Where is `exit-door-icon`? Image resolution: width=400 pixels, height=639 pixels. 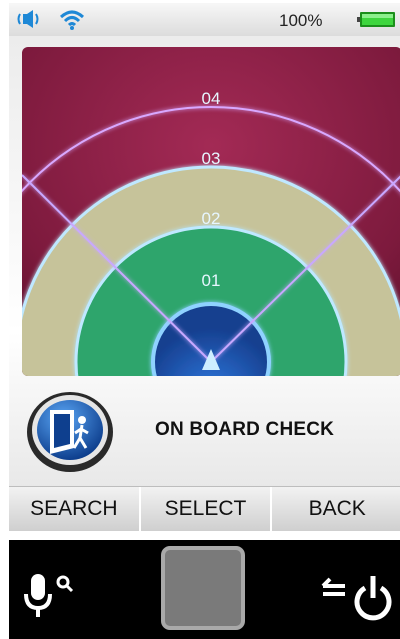
exit-door-icon is located at coordinates (70, 430).